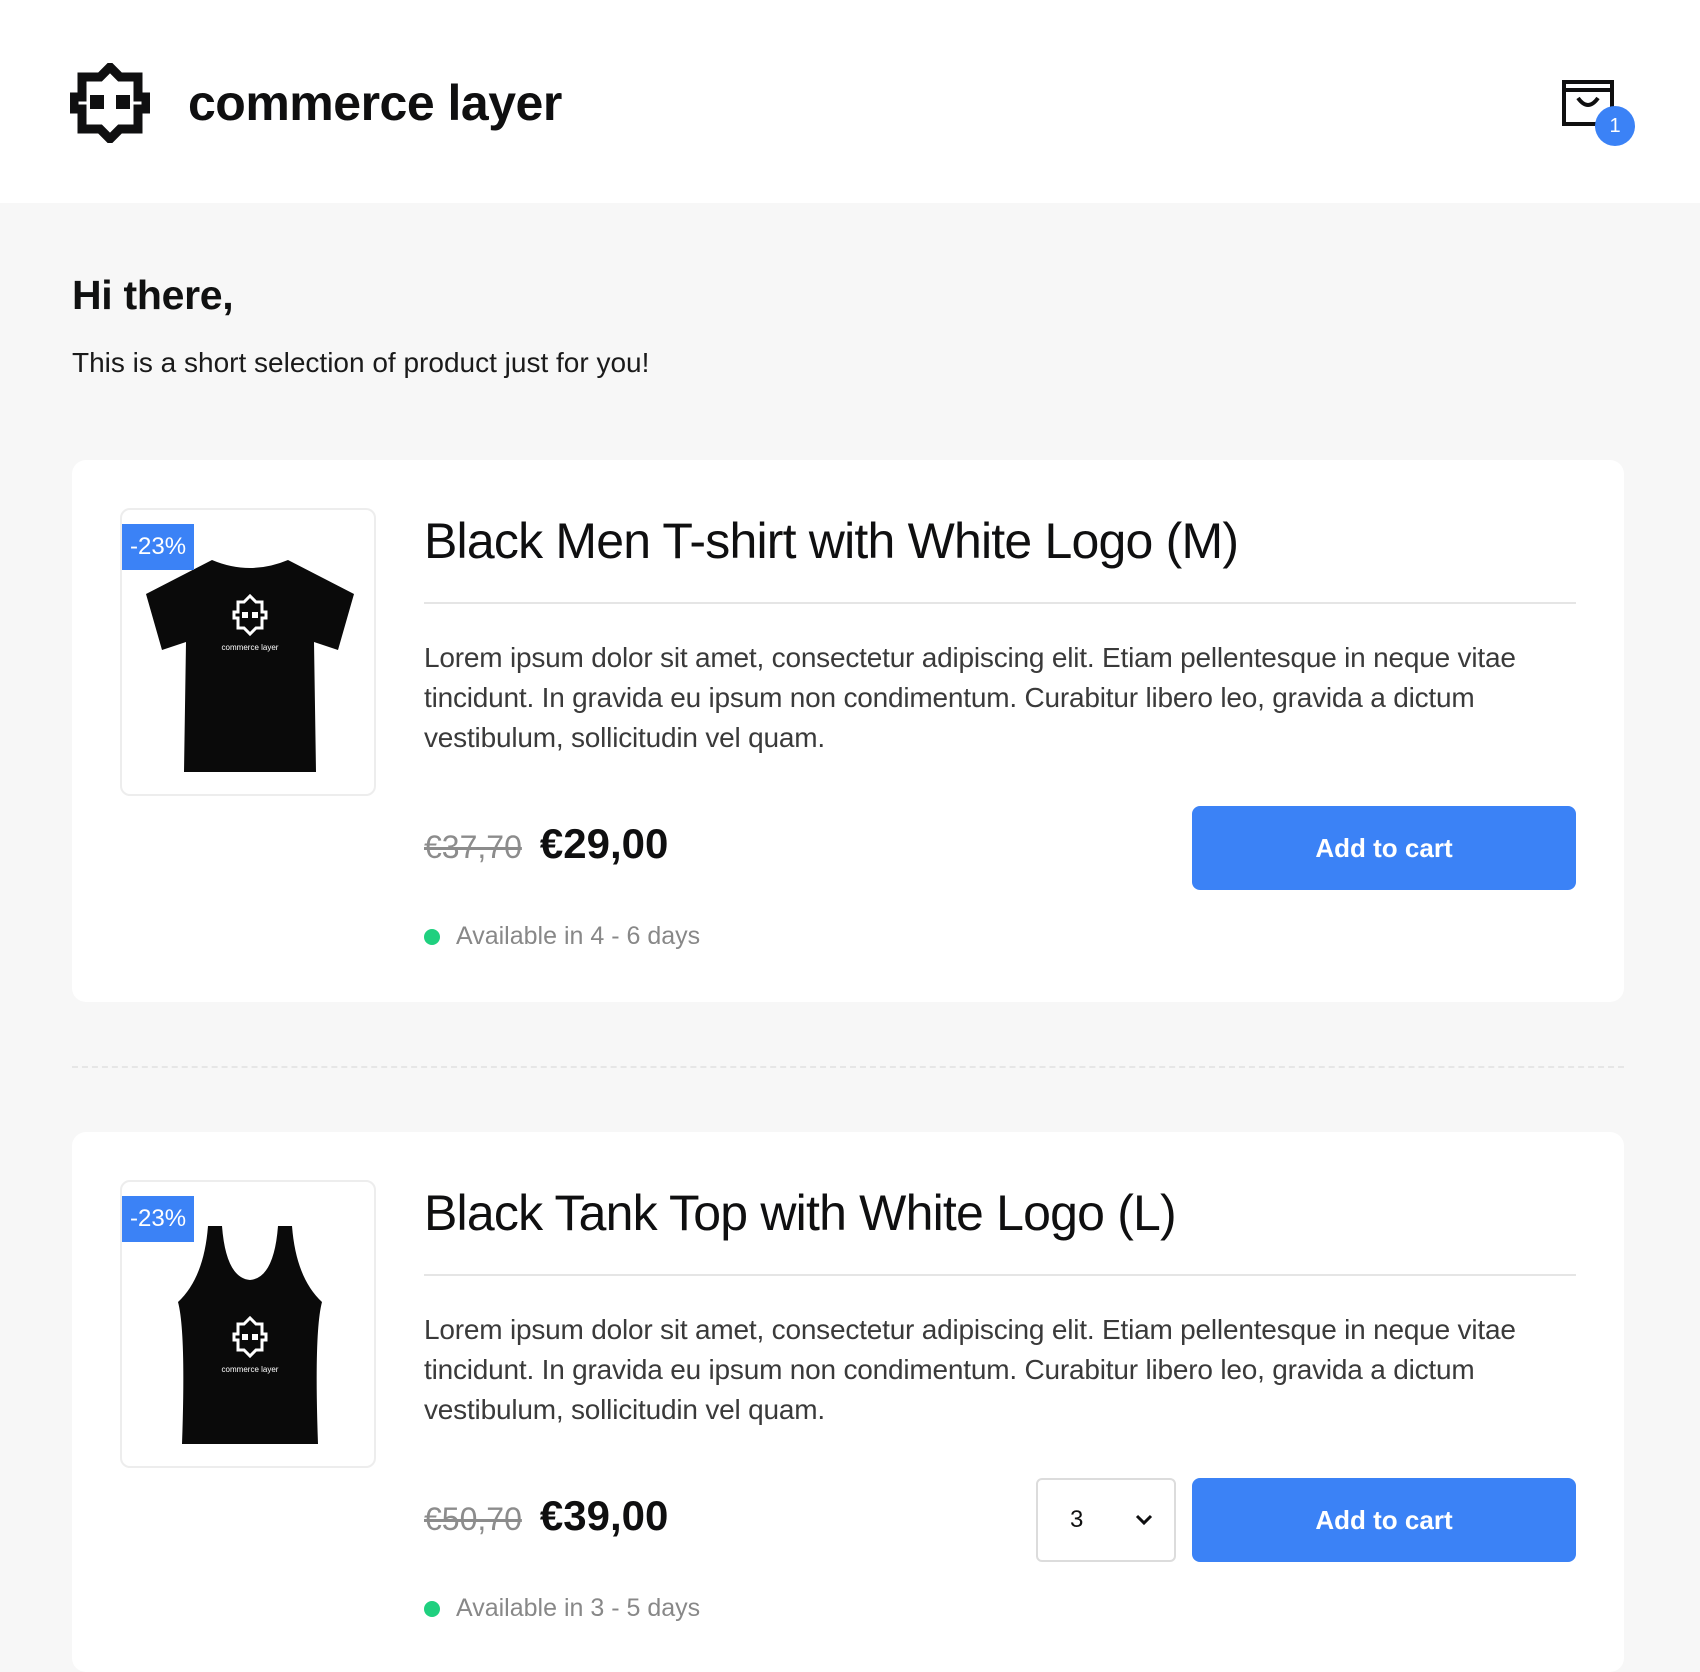  What do you see at coordinates (250, 1335) in the screenshot?
I see `tank-top-image: commerce layer` at bounding box center [250, 1335].